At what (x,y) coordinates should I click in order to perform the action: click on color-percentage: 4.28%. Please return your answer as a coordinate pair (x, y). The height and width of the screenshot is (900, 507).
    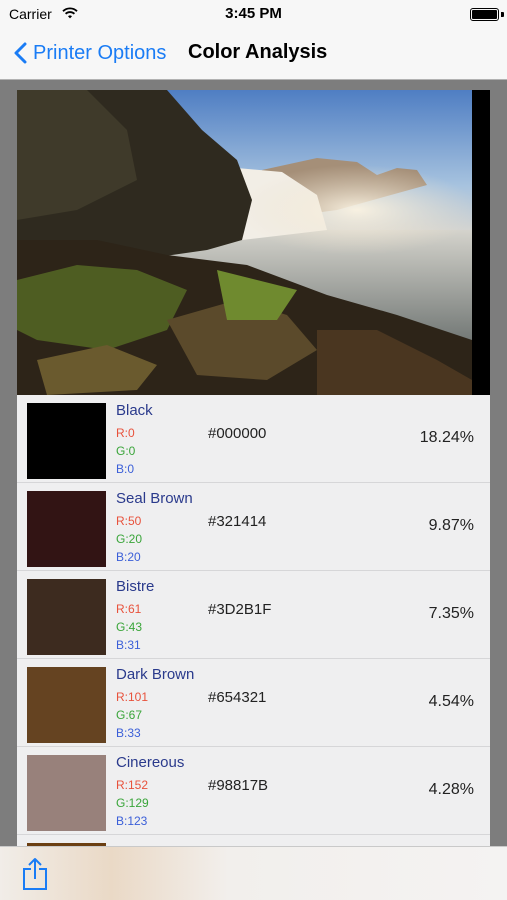
    Looking at the image, I should click on (451, 789).